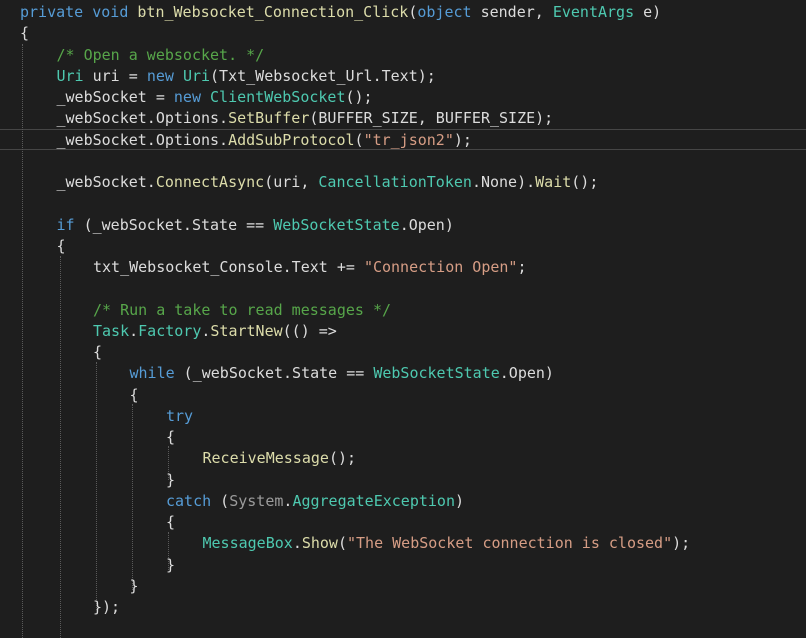 Image resolution: width=806 pixels, height=638 pixels. Describe the element at coordinates (247, 543) in the screenshot. I see `code-token: MessageBox` at that location.